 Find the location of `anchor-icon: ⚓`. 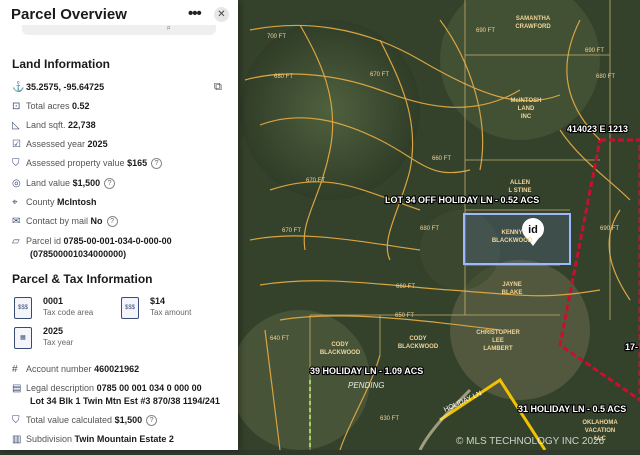

anchor-icon: ⚓ is located at coordinates (18, 87).